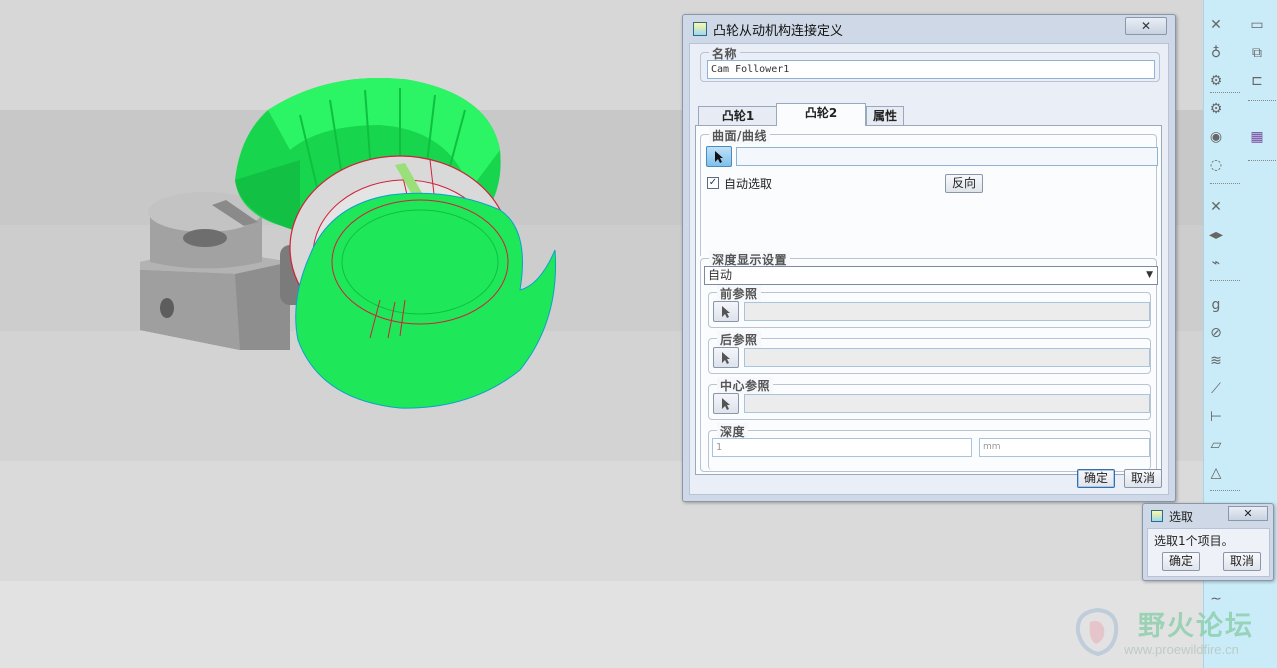 Image resolution: width=1277 pixels, height=668 pixels. I want to click on depth-mode-value: 自动, so click(720, 275).